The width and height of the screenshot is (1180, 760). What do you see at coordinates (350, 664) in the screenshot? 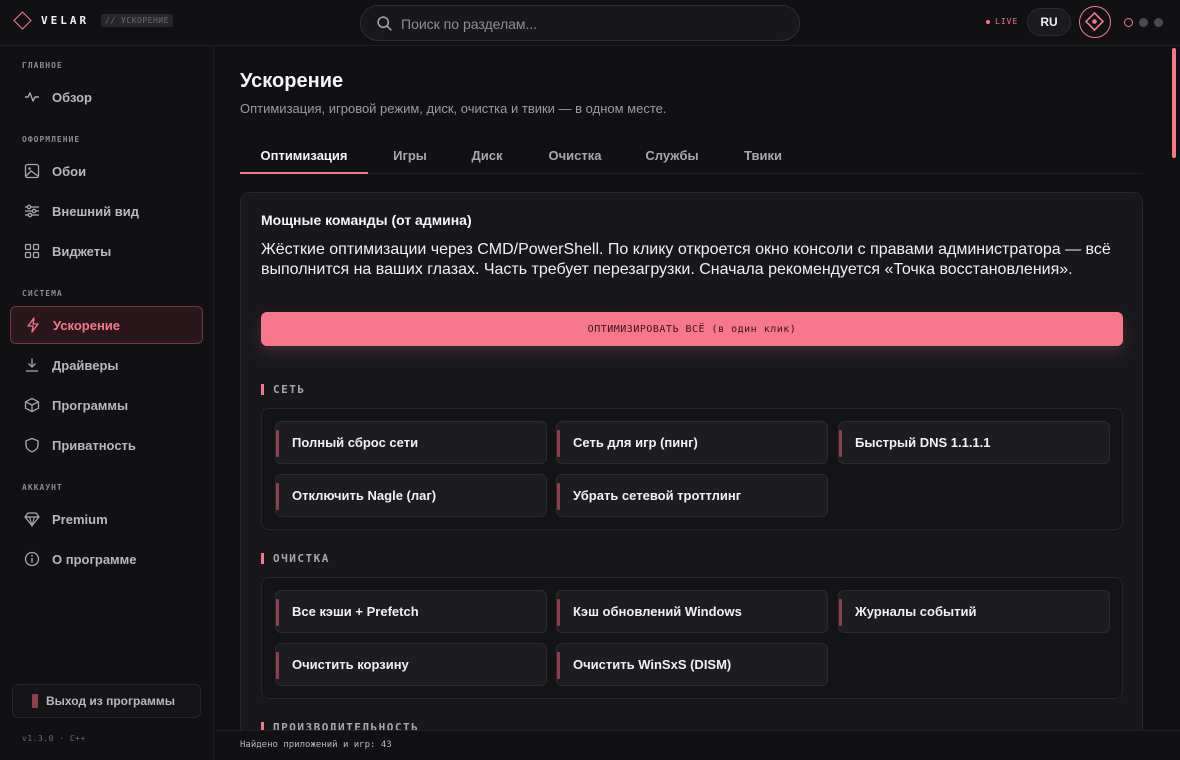
I see `command-label: Очистить корзину` at bounding box center [350, 664].